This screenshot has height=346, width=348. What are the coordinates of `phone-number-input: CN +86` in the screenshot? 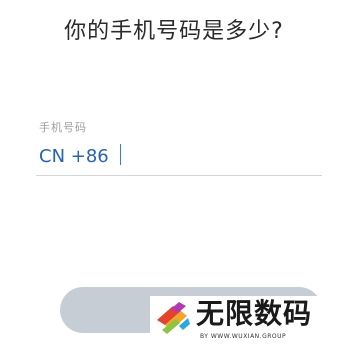 It's located at (80, 156).